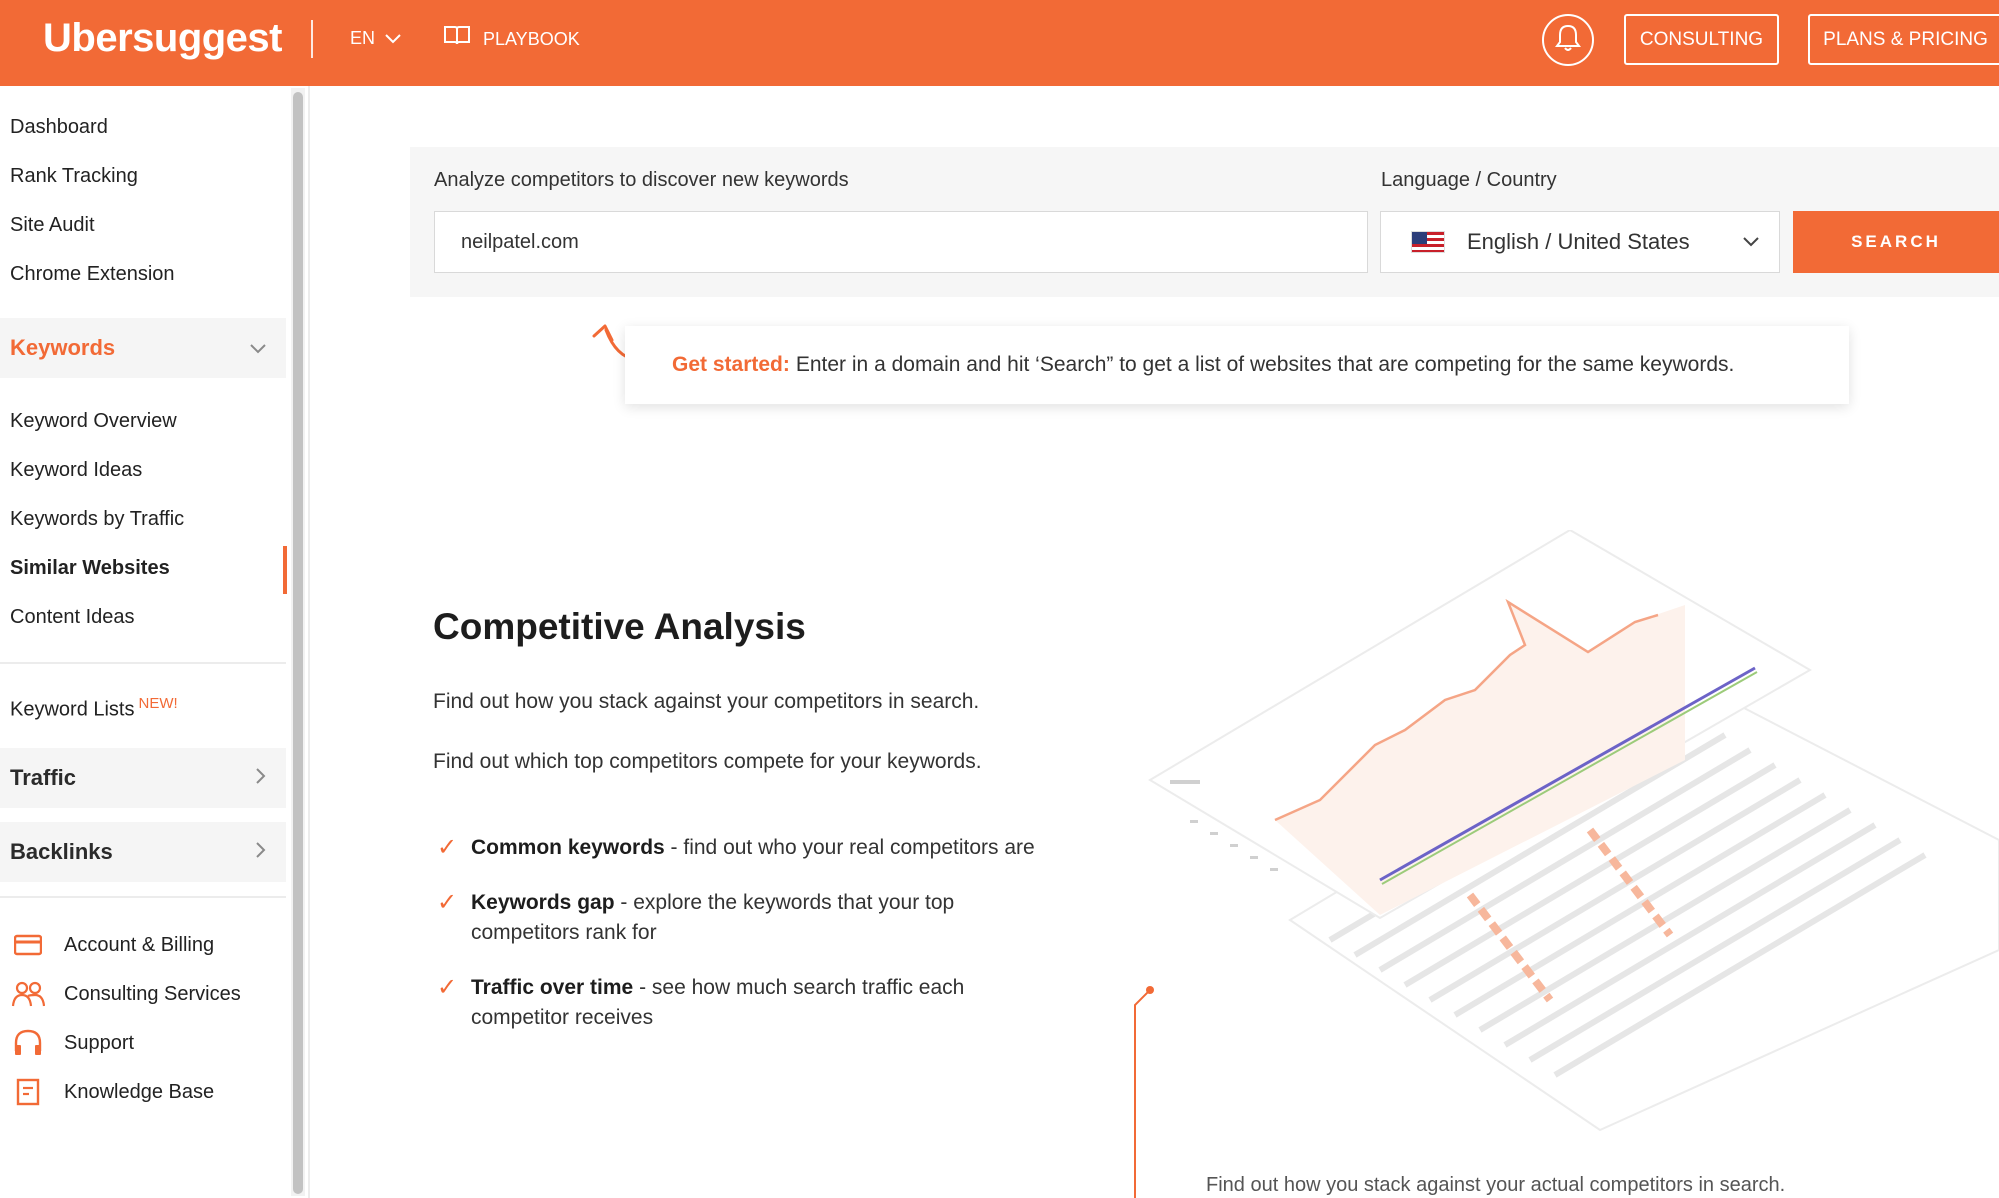 The width and height of the screenshot is (1999, 1198). Describe the element at coordinates (63, 347) in the screenshot. I see `keywords-section-label: Keywords` at that location.